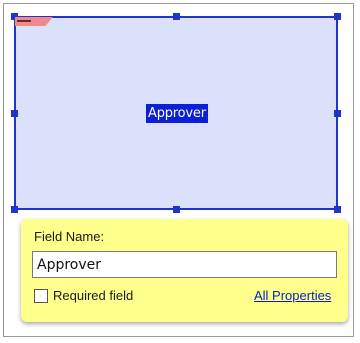 The width and height of the screenshot is (360, 343). Describe the element at coordinates (177, 113) in the screenshot. I see `field-name-label: Approver` at that location.